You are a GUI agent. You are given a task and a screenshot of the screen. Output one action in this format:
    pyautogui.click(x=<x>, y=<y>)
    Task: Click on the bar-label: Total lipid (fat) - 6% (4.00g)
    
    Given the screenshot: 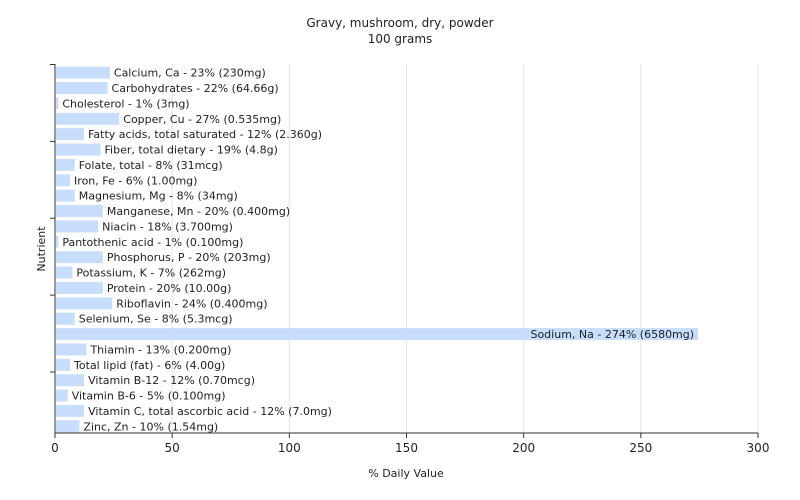 What is the action you would take?
    pyautogui.click(x=149, y=365)
    